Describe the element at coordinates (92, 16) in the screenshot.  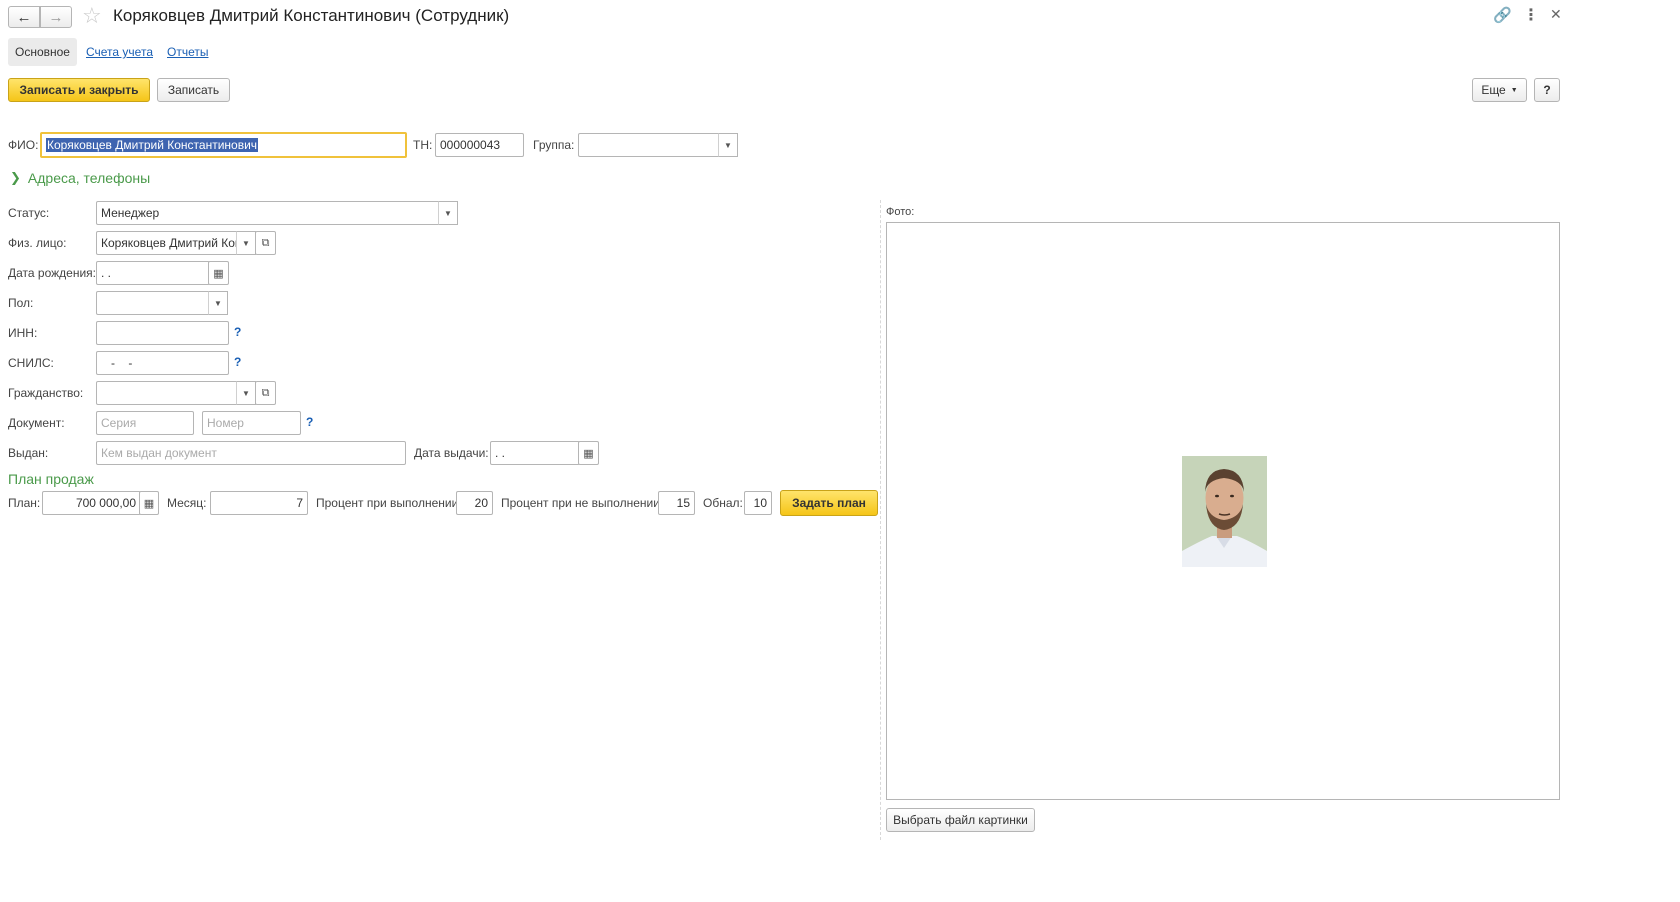
I see `favorite-star-icon: ☆` at that location.